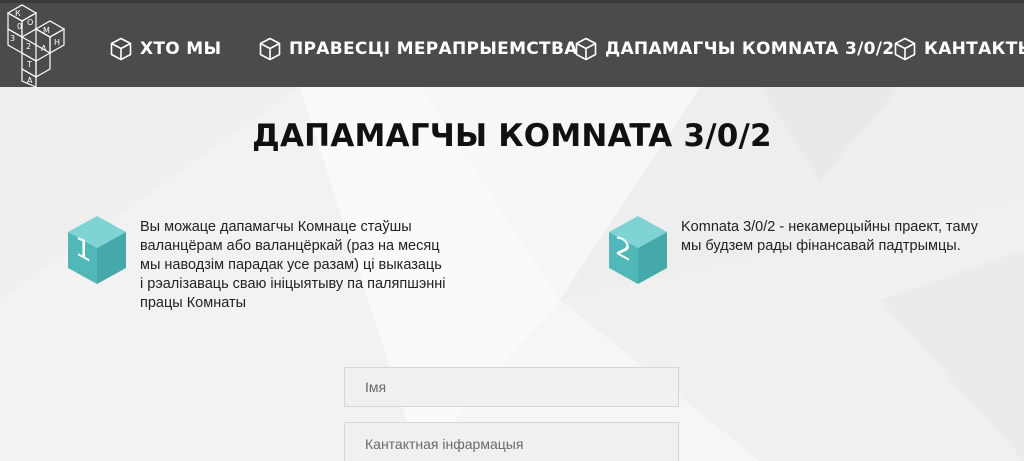 This screenshot has height=461, width=1024. I want to click on logo-letter: 0, so click(19, 26).